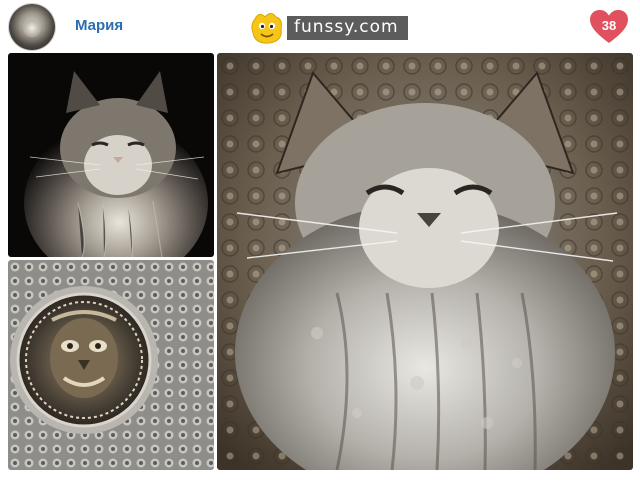 The width and height of the screenshot is (640, 481). What do you see at coordinates (111, 155) in the screenshot?
I see `original-cat-photo` at bounding box center [111, 155].